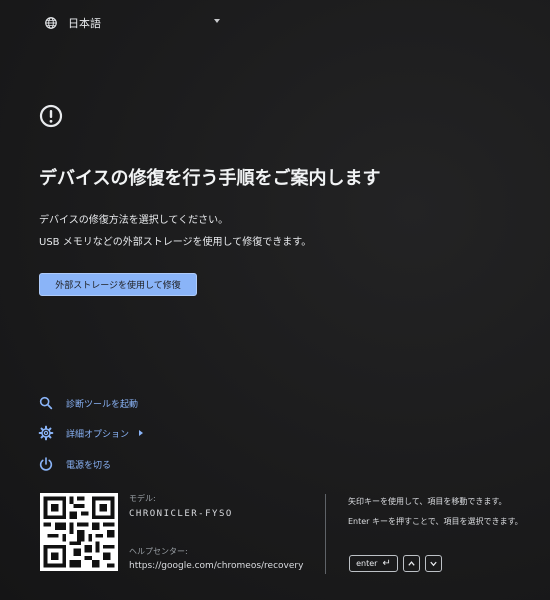  Describe the element at coordinates (181, 514) in the screenshot. I see `model-value: CHRONICLER-FYSO` at that location.